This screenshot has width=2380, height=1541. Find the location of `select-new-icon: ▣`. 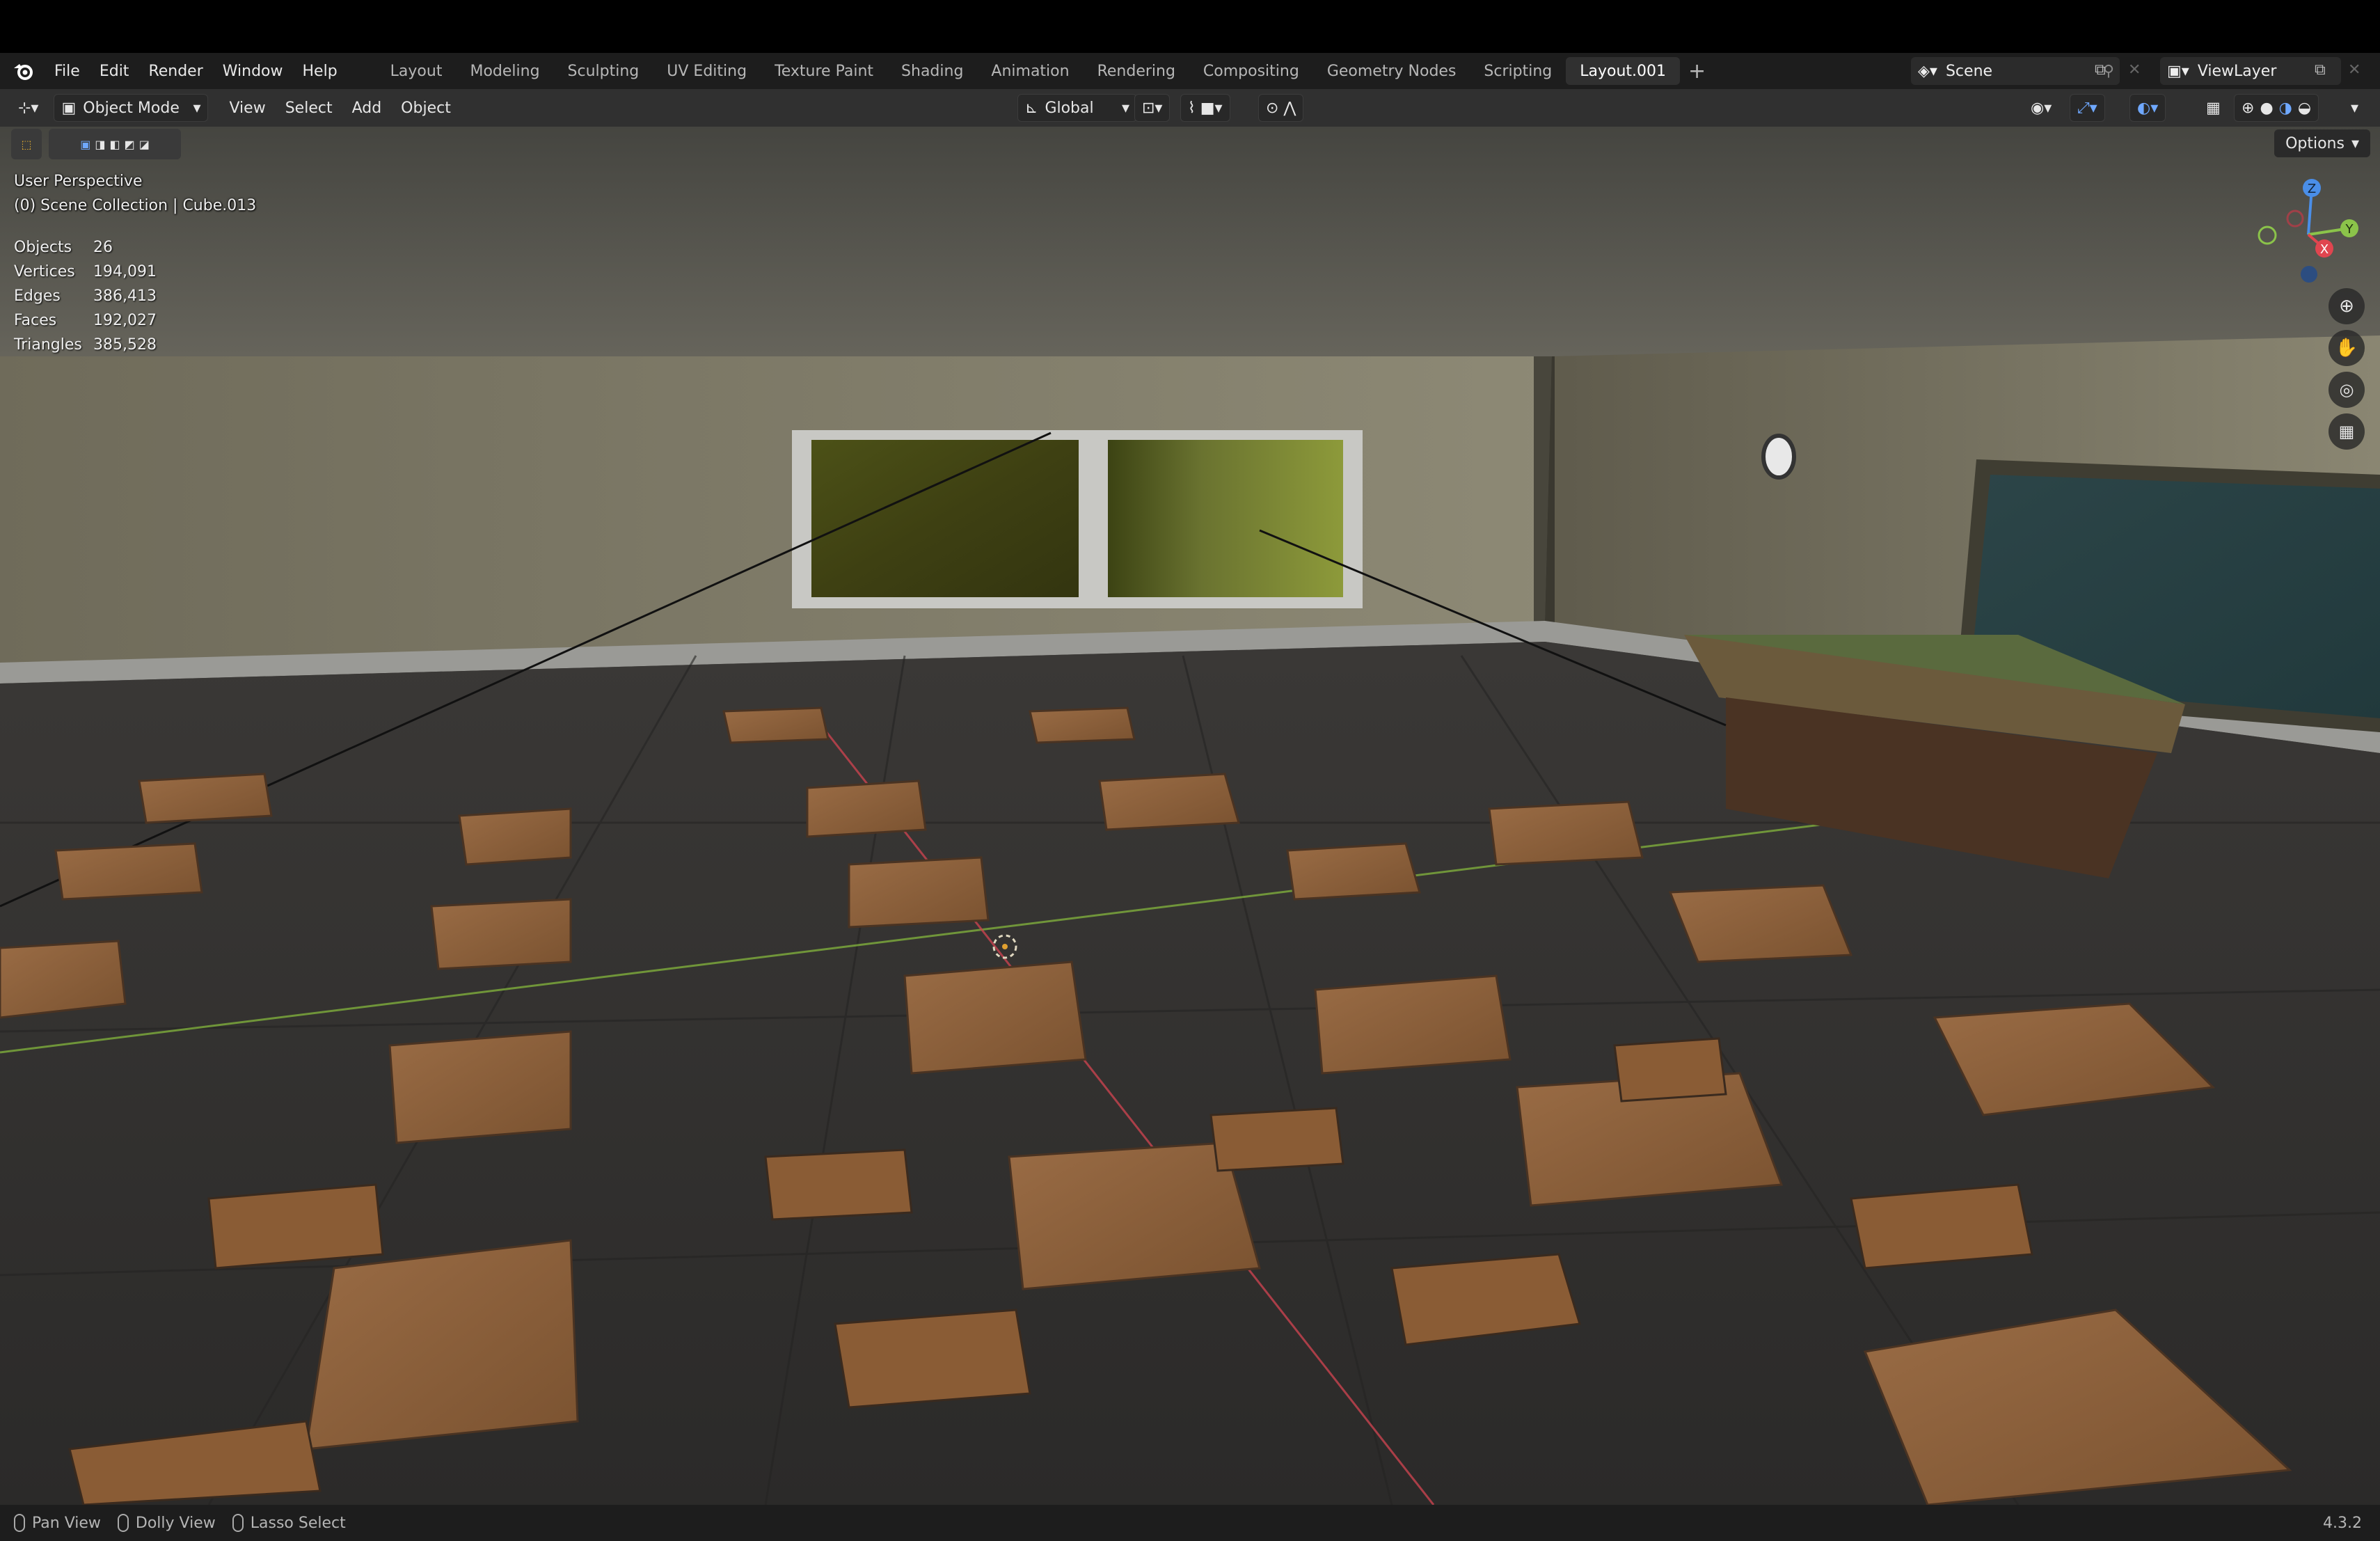

select-new-icon: ▣ is located at coordinates (85, 144).